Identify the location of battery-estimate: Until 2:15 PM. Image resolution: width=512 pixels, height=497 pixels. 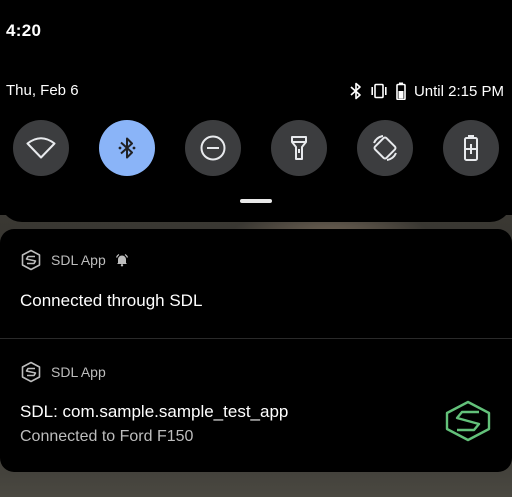
(458, 91).